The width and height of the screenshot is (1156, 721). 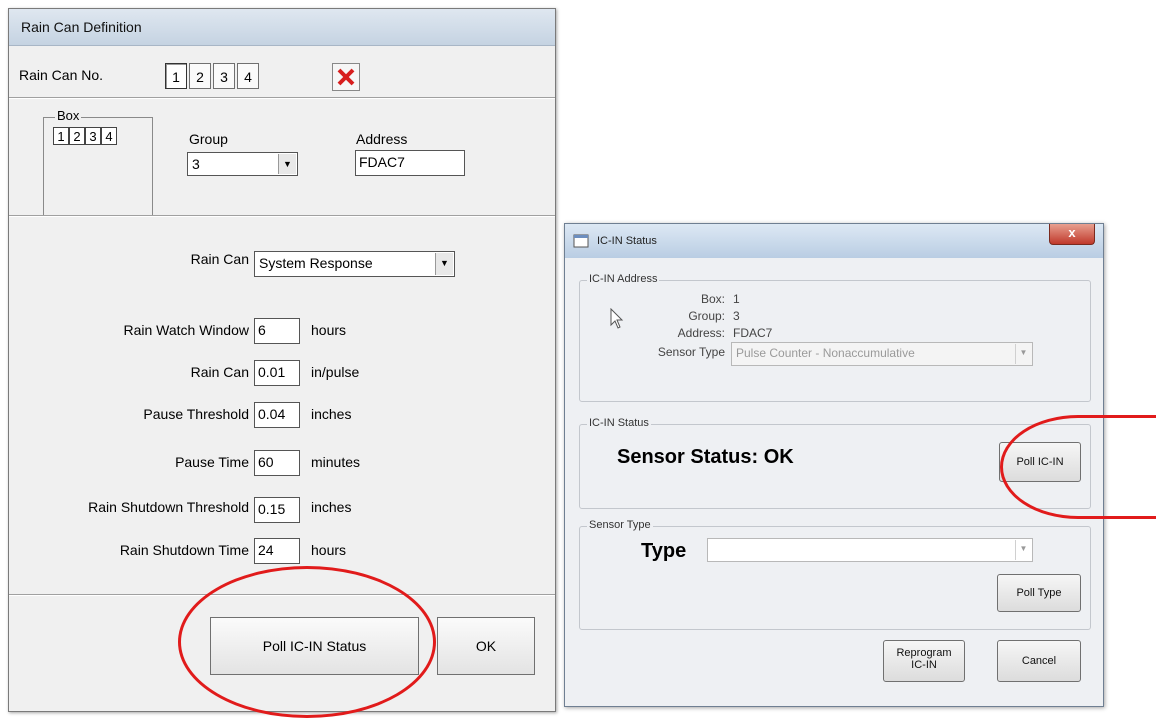 What do you see at coordinates (219, 372) in the screenshot?
I see `rain-can-label: Rain Can` at bounding box center [219, 372].